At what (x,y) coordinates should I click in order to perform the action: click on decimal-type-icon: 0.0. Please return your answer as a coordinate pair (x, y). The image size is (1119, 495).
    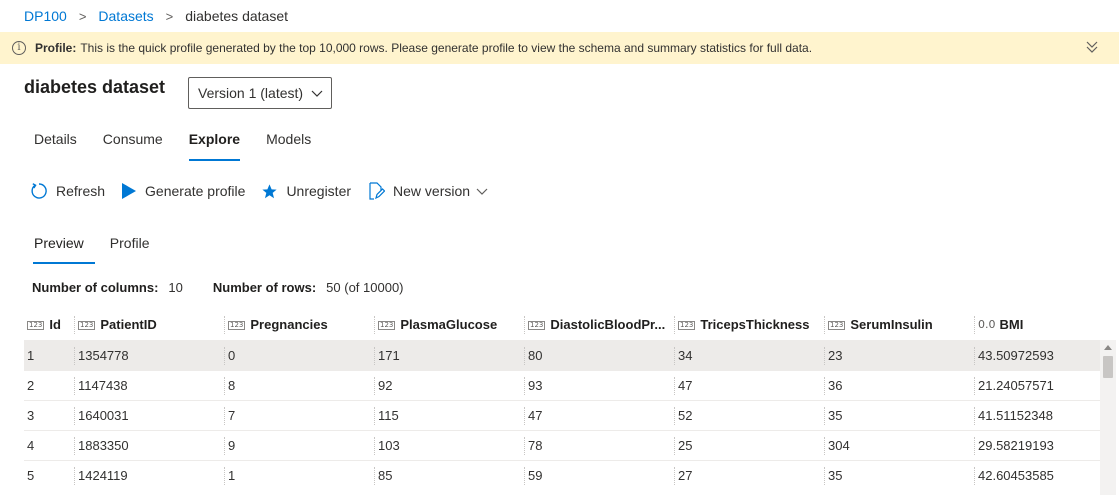
    Looking at the image, I should click on (987, 324).